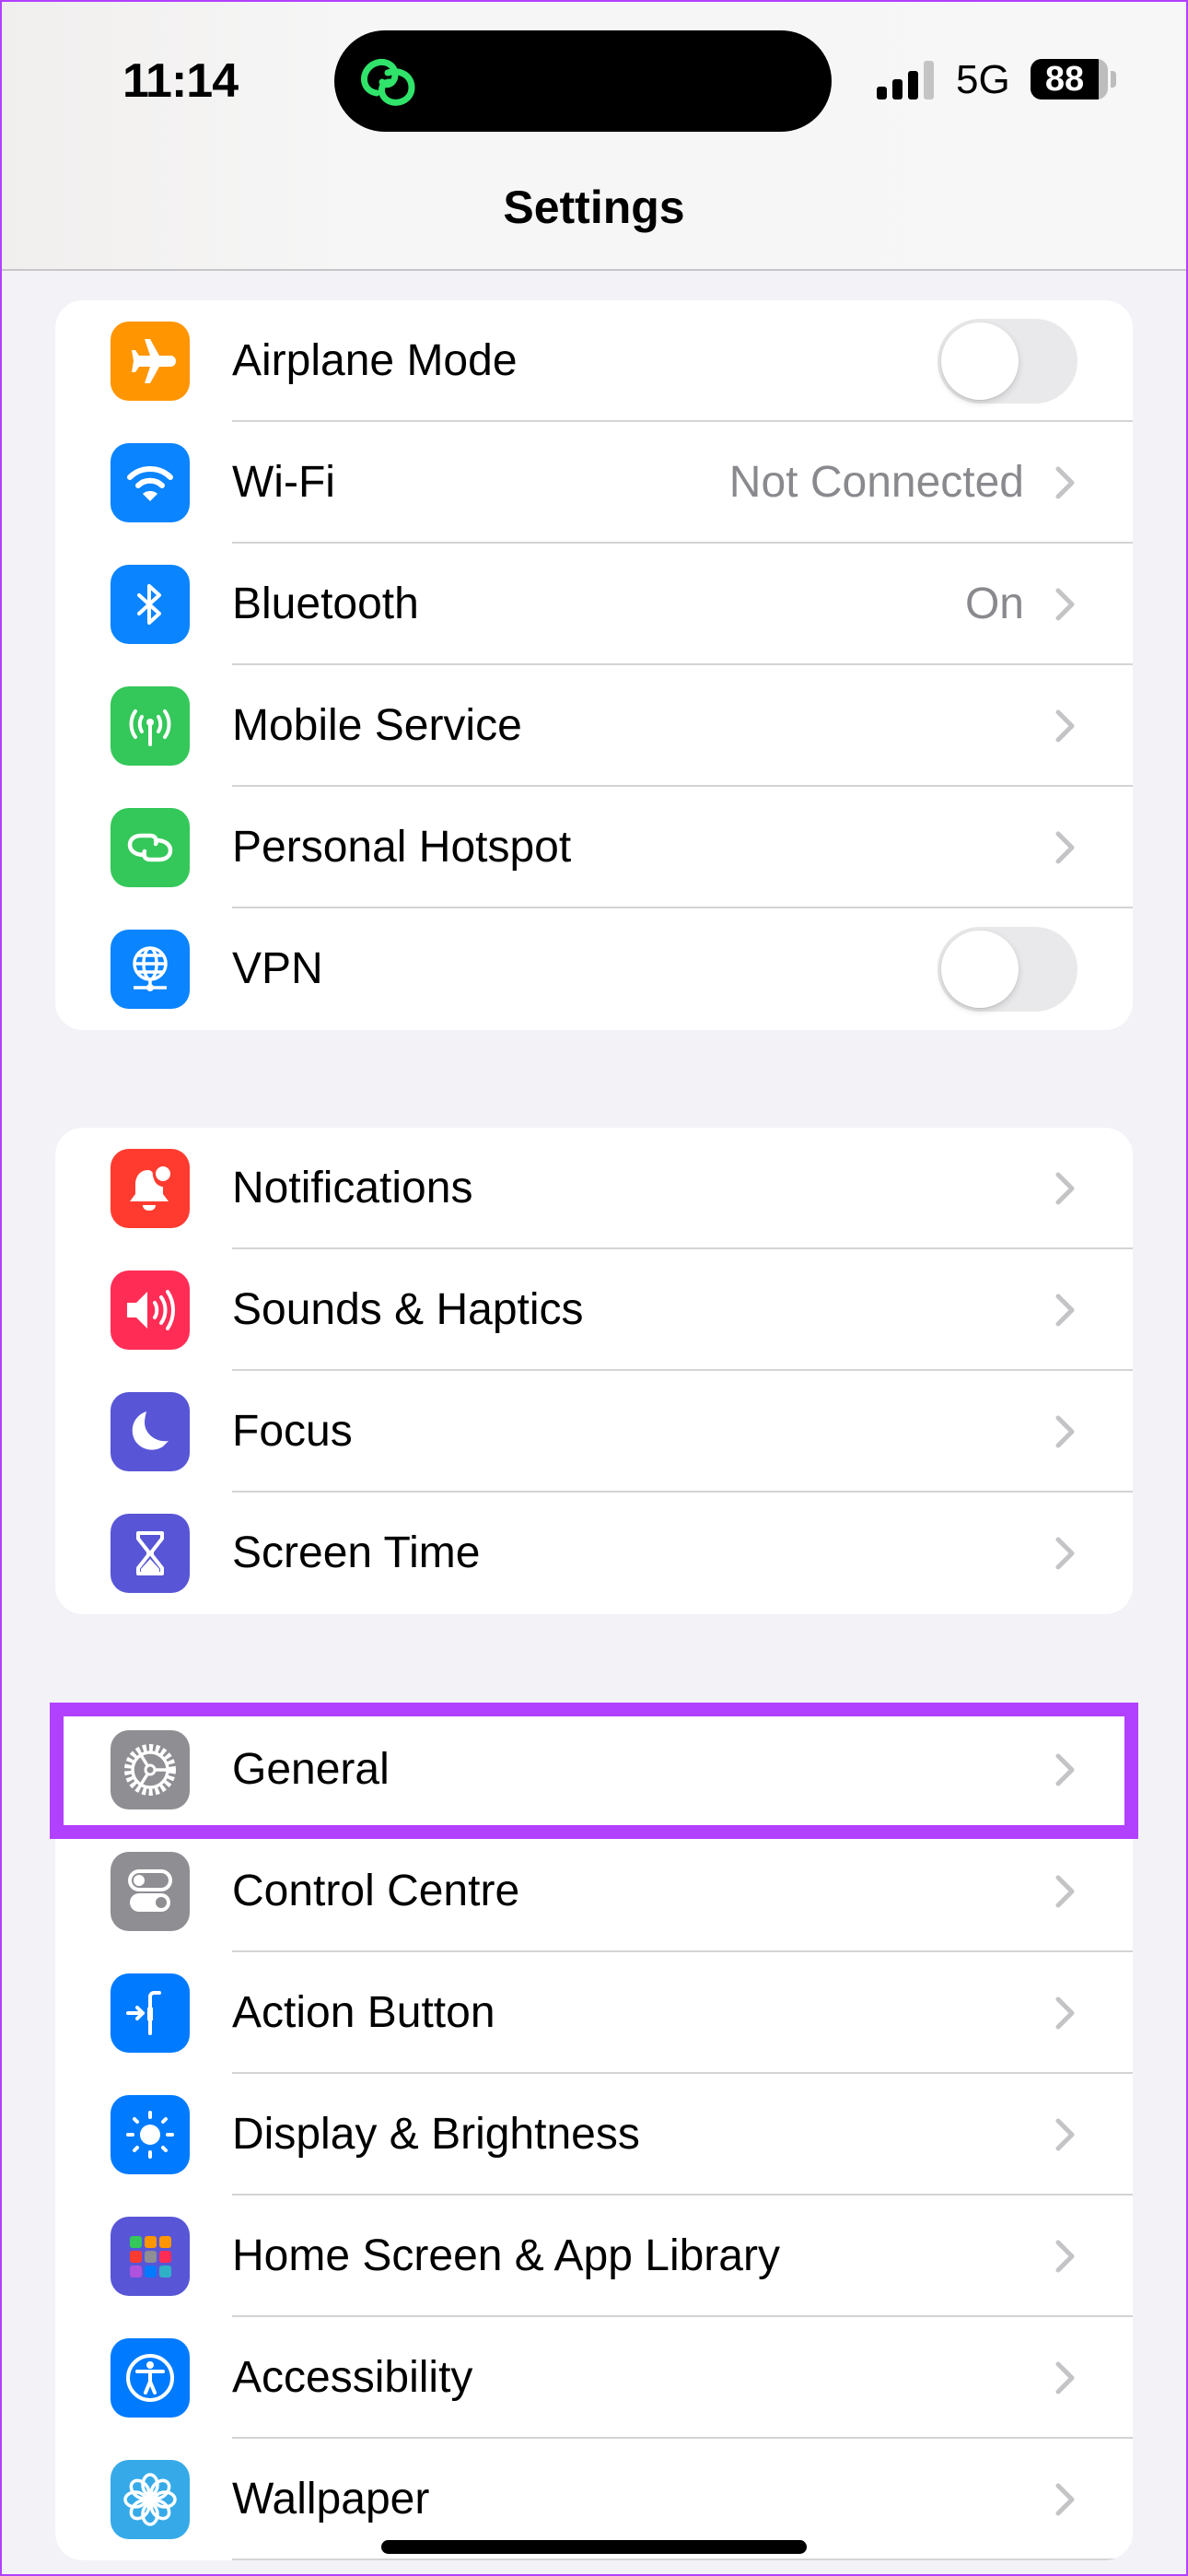 This screenshot has height=2576, width=1188. I want to click on row-label: Sounds & Haptics, so click(408, 1309).